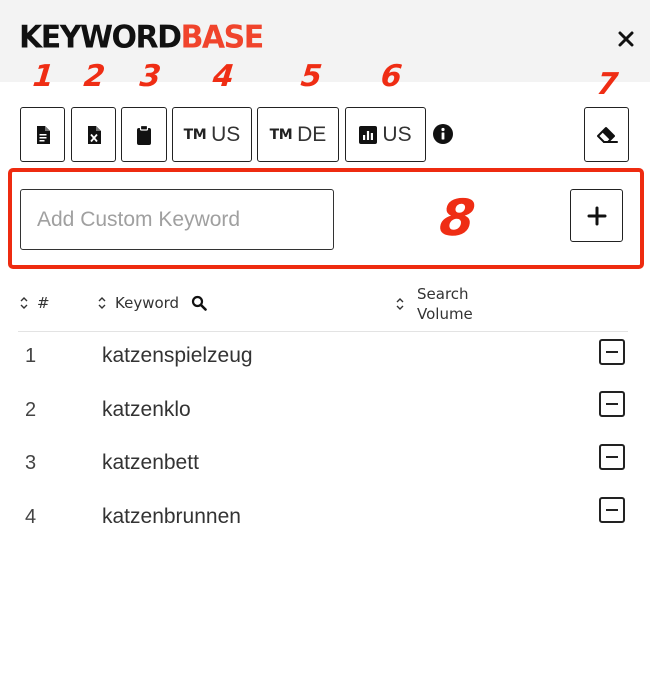  I want to click on annotation-4: 4, so click(223, 76).